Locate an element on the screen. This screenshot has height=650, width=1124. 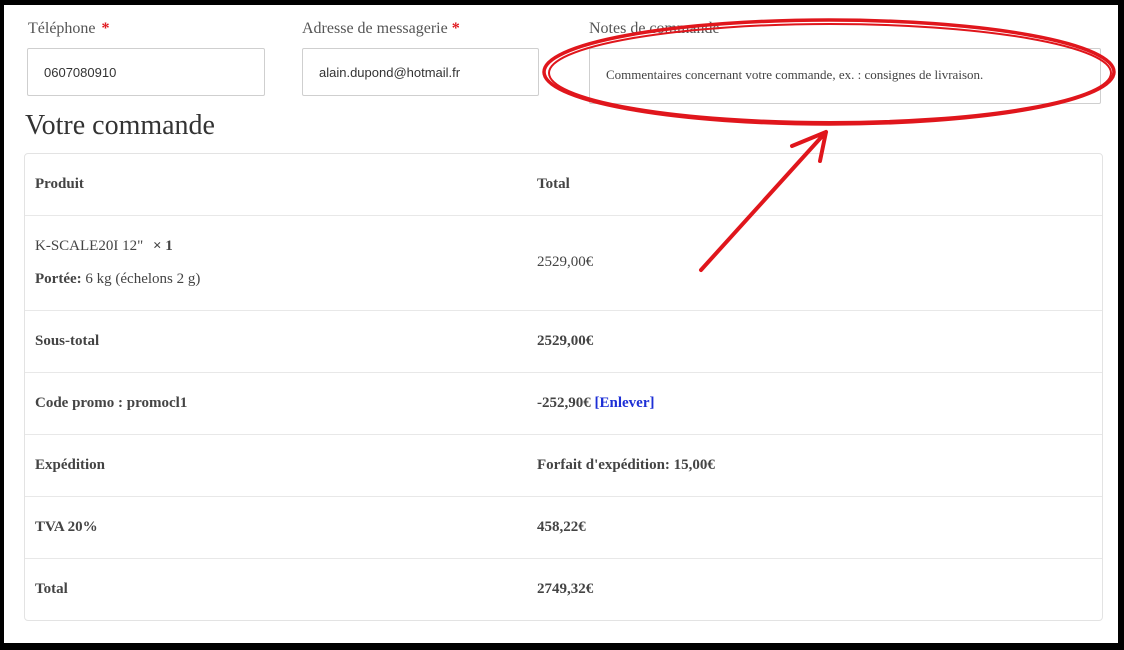
phone-label-text: Téléphone is located at coordinates (62, 28).